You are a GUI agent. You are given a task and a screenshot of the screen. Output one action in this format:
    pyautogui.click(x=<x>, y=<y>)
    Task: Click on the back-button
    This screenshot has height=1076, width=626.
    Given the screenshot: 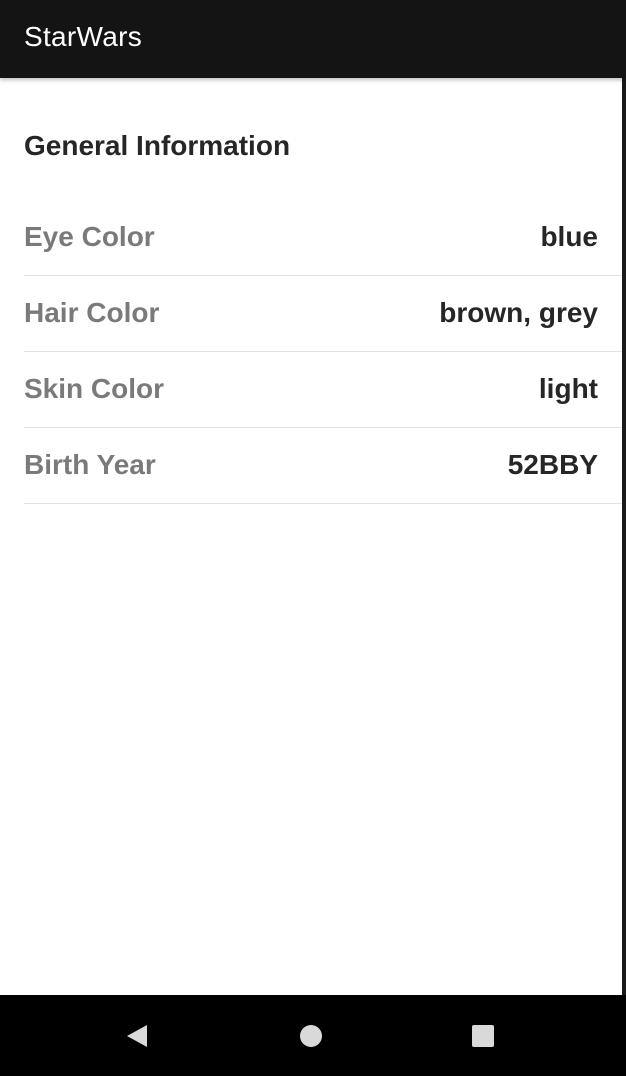 What is the action you would take?
    pyautogui.click(x=137, y=1036)
    